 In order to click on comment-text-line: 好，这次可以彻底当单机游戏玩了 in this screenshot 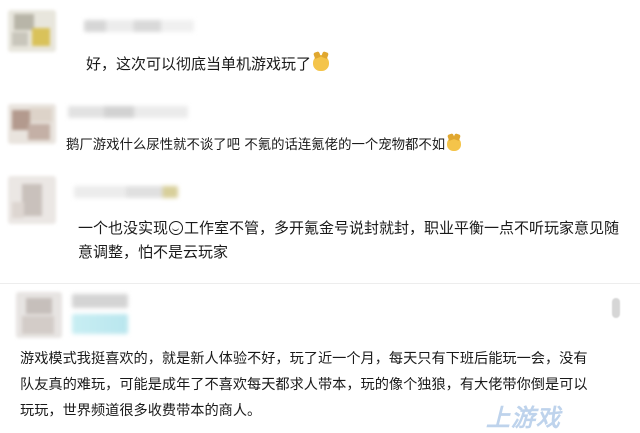, I will do `click(199, 64)`.